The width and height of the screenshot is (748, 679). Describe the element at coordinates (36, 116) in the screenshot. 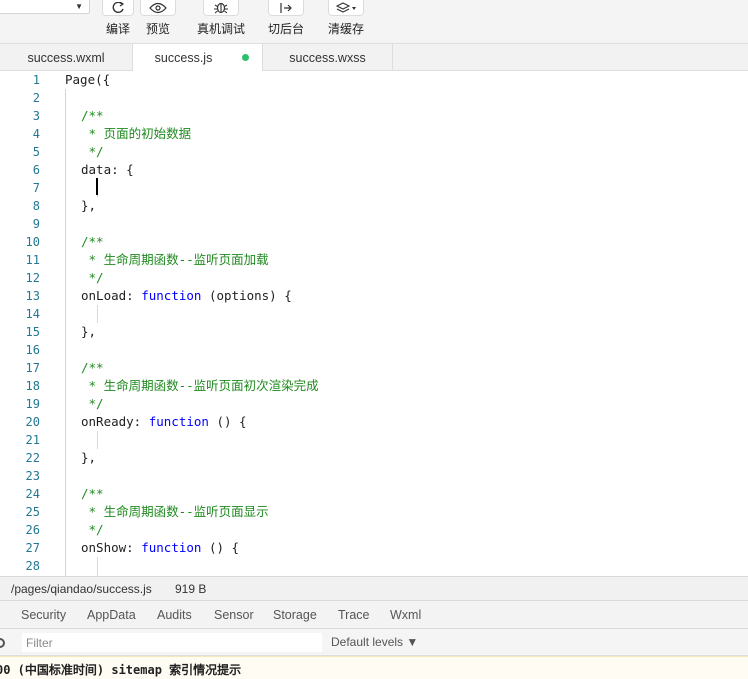

I see `line-number: 3` at that location.